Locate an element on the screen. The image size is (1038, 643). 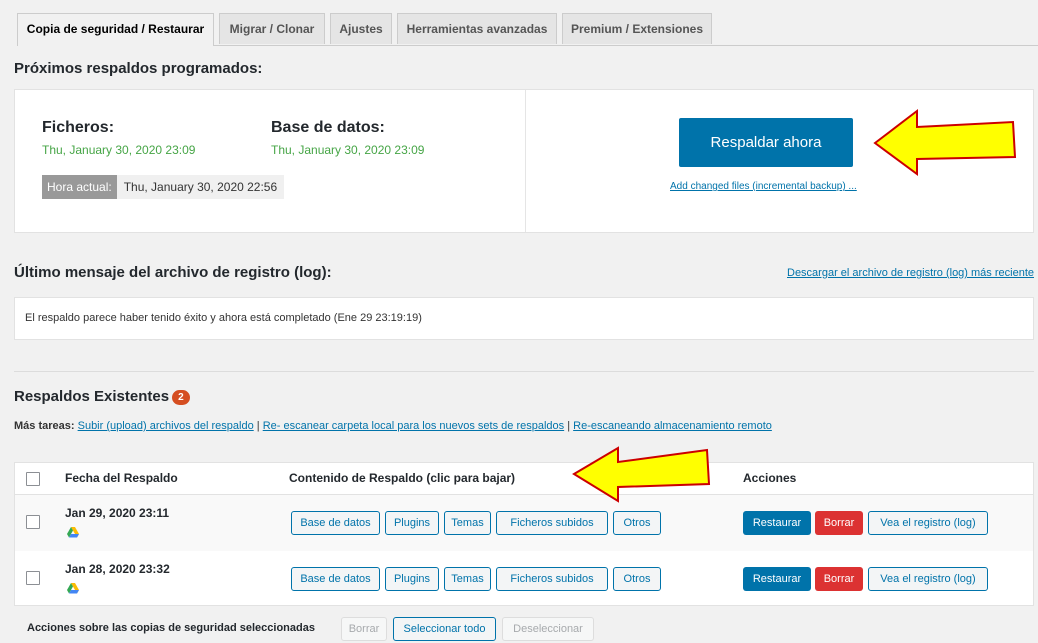
files-label: Ficheros: is located at coordinates (78, 127).